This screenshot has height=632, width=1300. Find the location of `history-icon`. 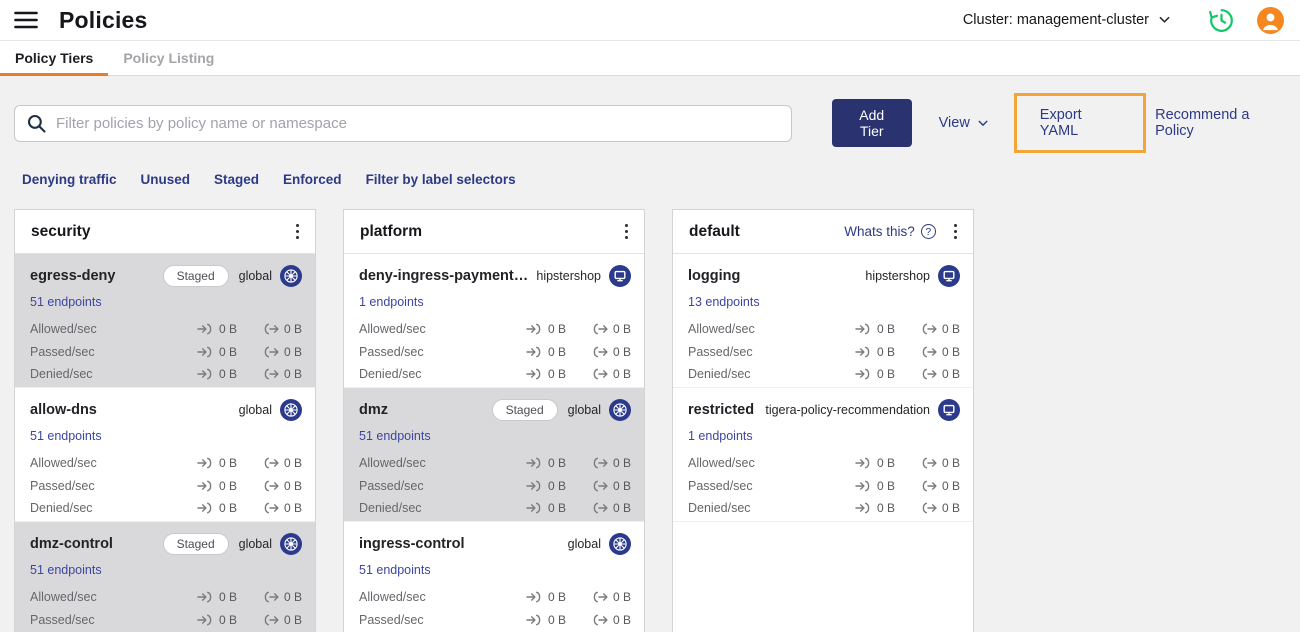

history-icon is located at coordinates (1221, 20).